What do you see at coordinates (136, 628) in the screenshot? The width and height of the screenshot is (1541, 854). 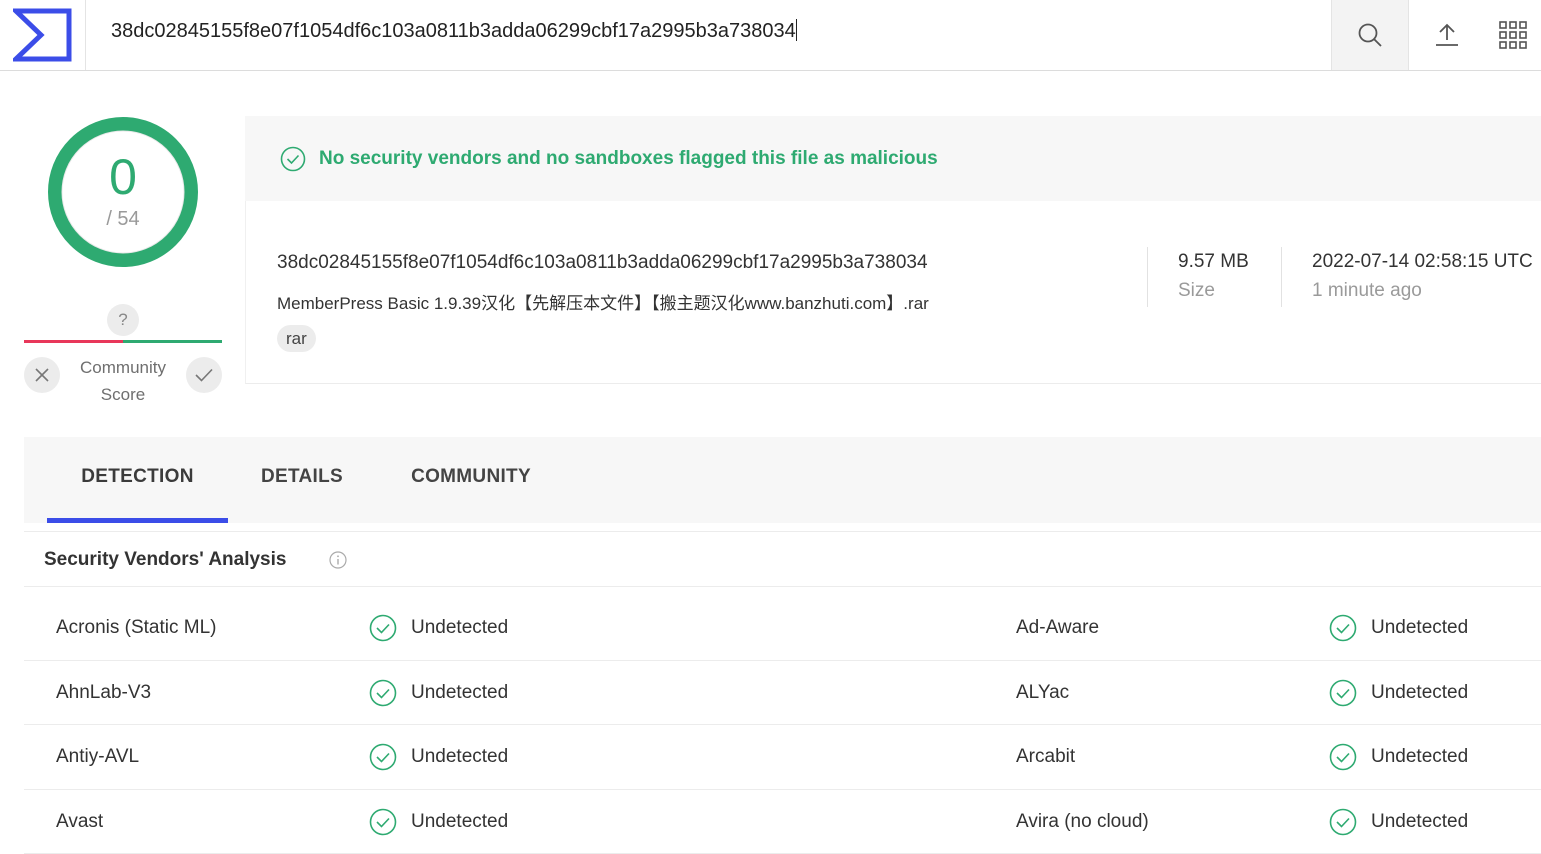 I see `vendor-name: Acronis (Static ML)` at bounding box center [136, 628].